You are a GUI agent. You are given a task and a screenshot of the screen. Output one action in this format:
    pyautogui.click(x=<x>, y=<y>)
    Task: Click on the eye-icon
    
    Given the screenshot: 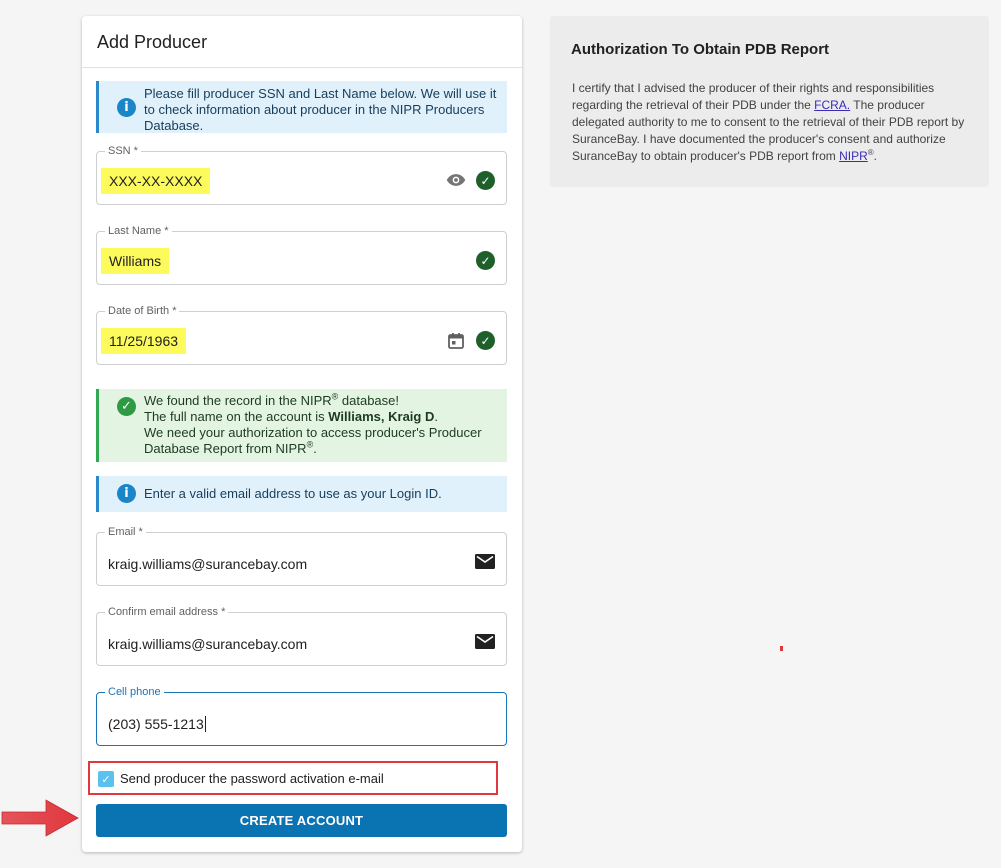 What is the action you would take?
    pyautogui.click(x=456, y=180)
    